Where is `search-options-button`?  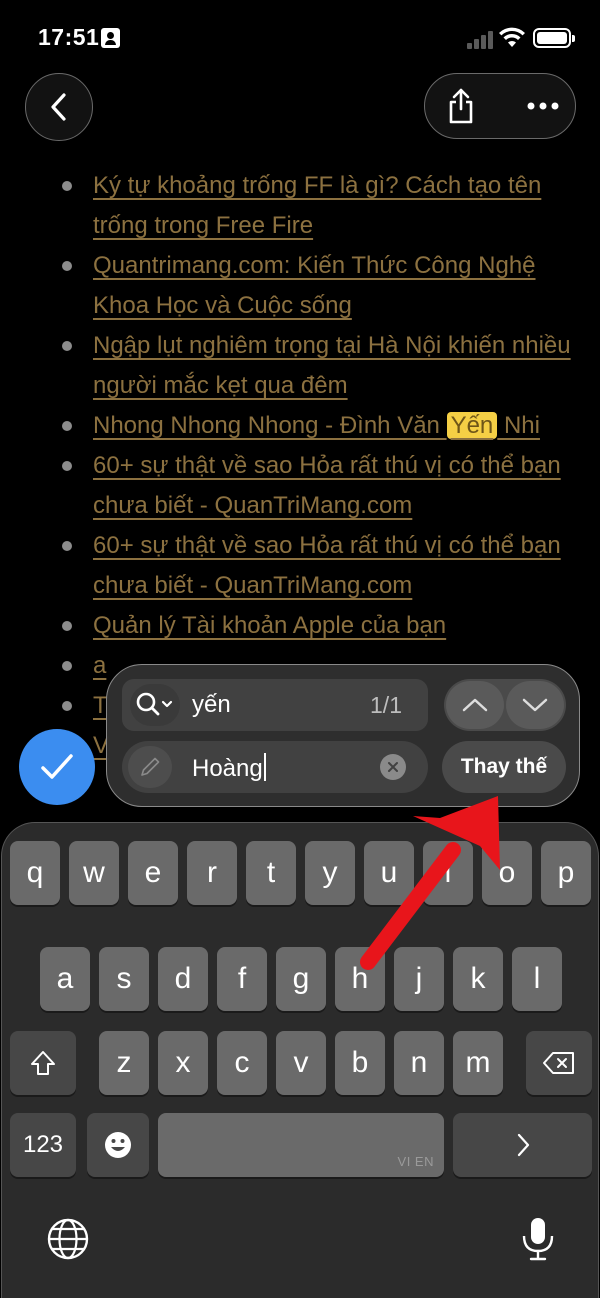 search-options-button is located at coordinates (155, 705).